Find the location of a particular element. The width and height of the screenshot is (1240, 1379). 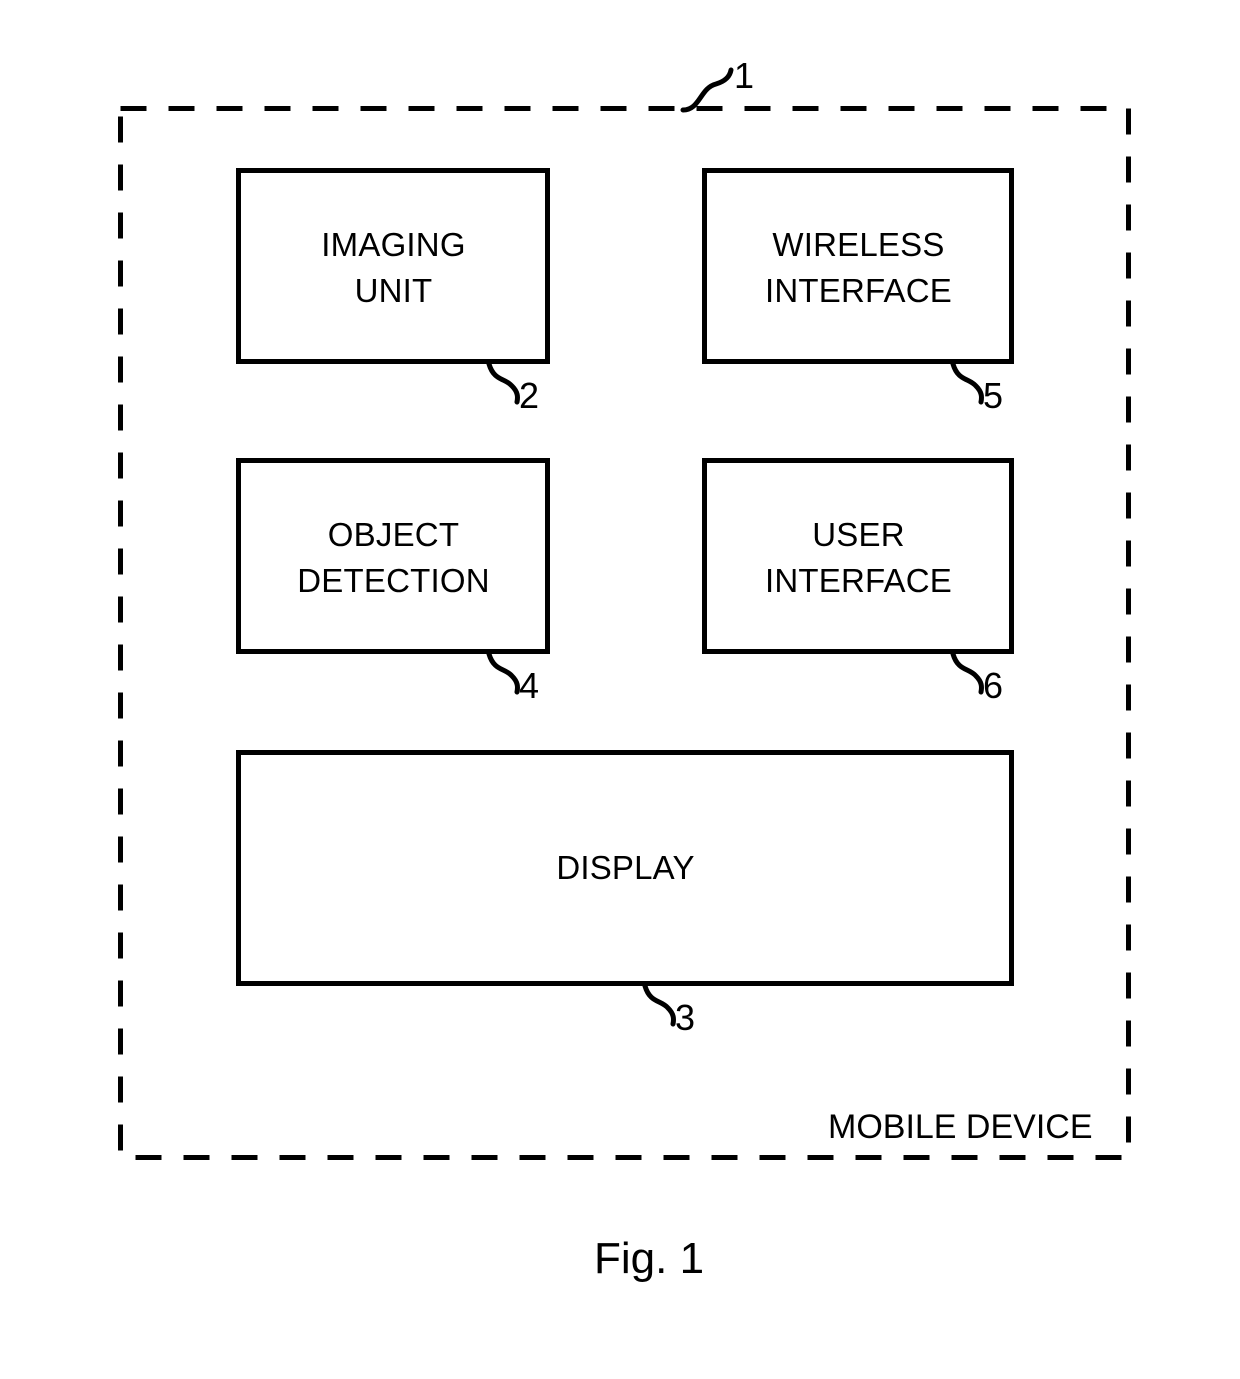

reference-numeral-5: 5 is located at coordinates (993, 395).